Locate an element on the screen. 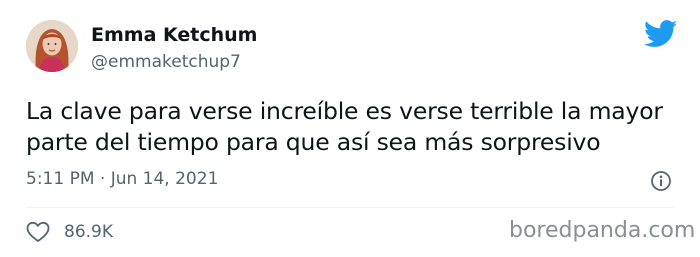  profile-photo-icon is located at coordinates (52, 46).